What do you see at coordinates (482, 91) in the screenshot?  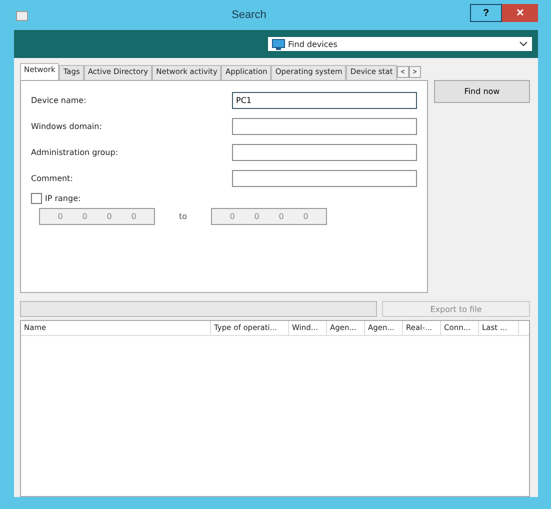 I see `find-now-button: Find now` at bounding box center [482, 91].